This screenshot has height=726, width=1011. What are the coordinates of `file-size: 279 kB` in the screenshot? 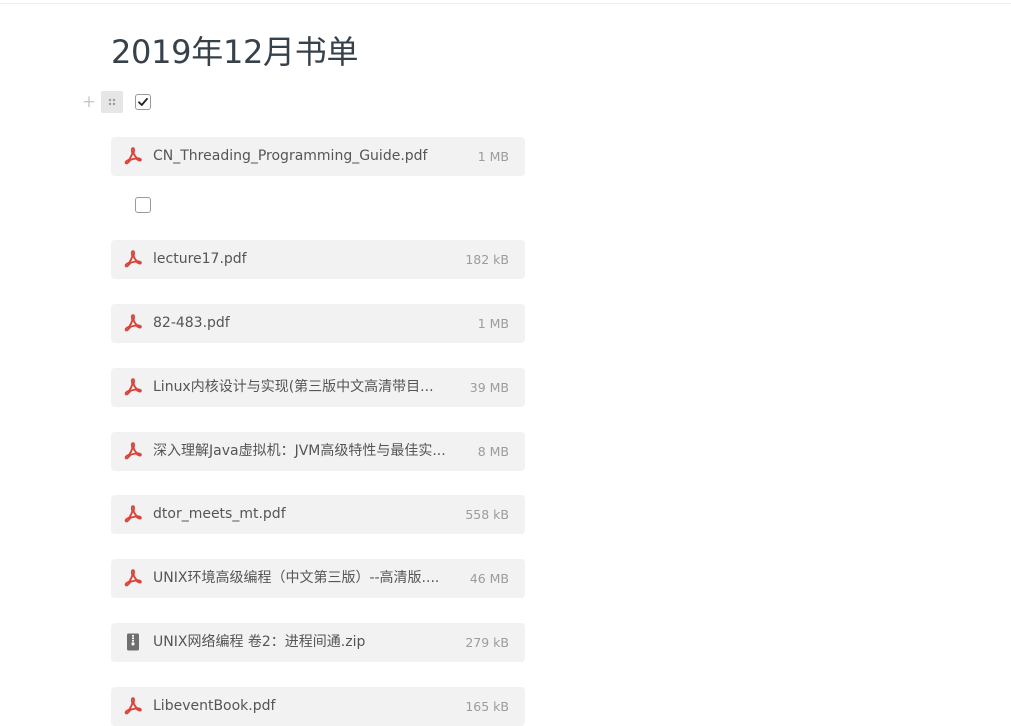 It's located at (487, 642).